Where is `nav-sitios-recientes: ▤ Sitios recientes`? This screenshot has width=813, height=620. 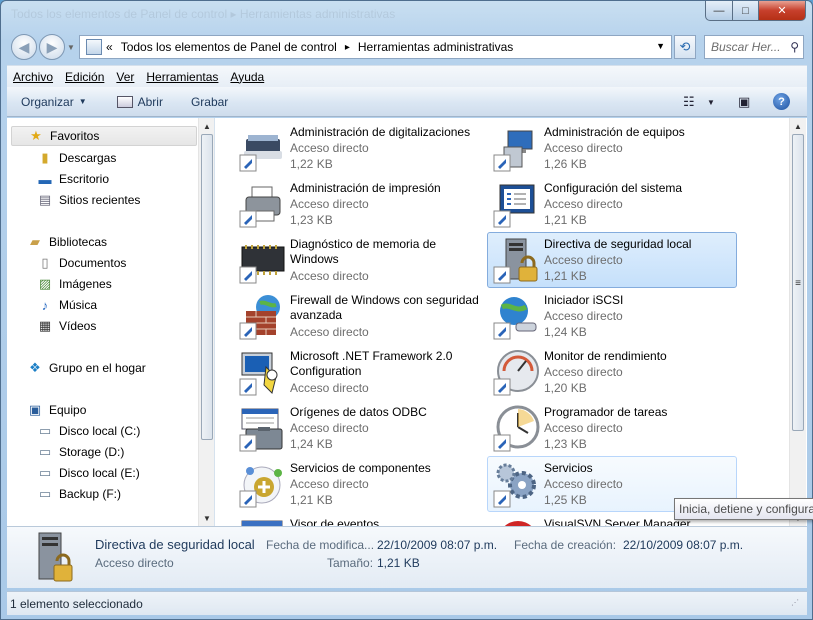 nav-sitios-recientes: ▤ Sitios recientes is located at coordinates (89, 200).